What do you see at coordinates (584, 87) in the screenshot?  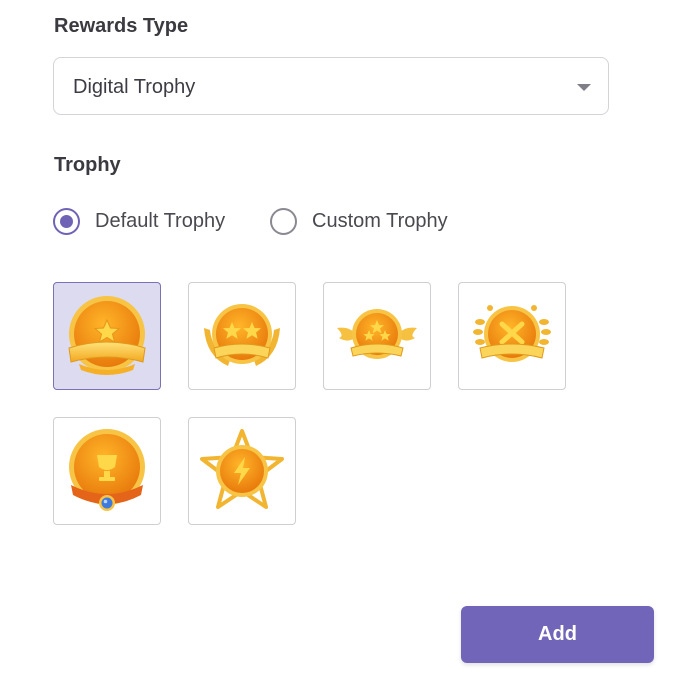 I see `caret-down-icon` at bounding box center [584, 87].